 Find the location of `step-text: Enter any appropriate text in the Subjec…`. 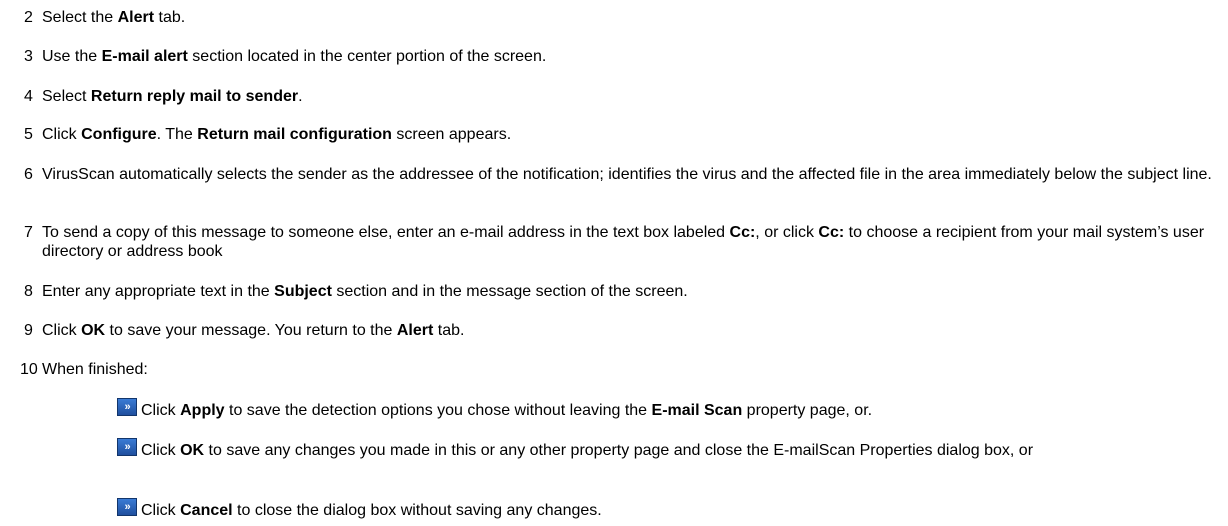

step-text: Enter any appropriate text in the Subjec… is located at coordinates (365, 291).